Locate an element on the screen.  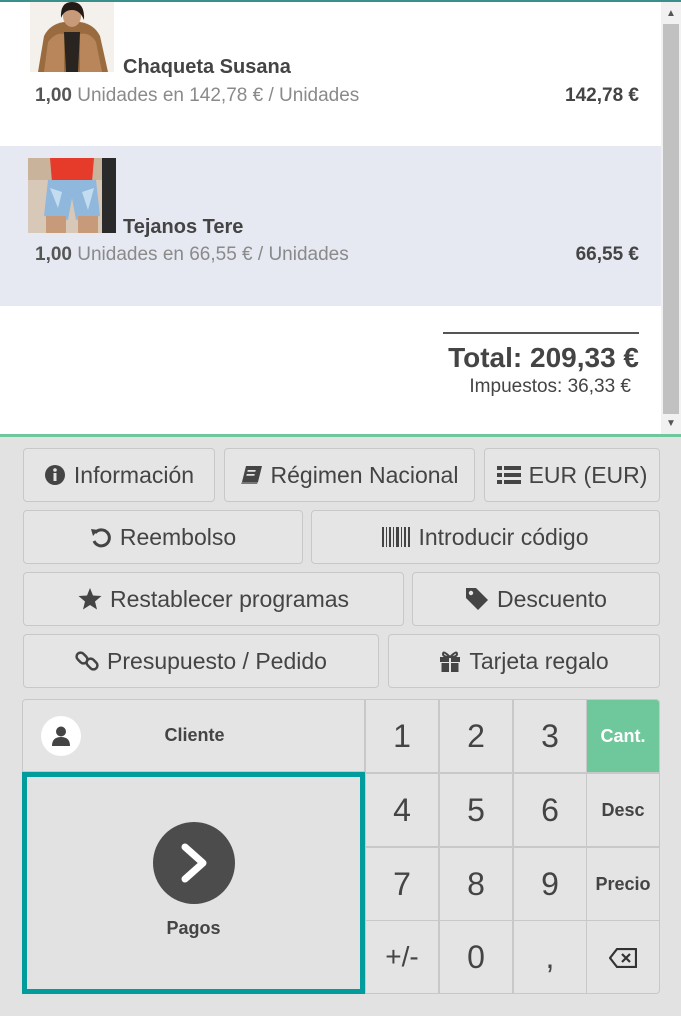
pricelist-button: EUR (EUR) is located at coordinates (572, 475).